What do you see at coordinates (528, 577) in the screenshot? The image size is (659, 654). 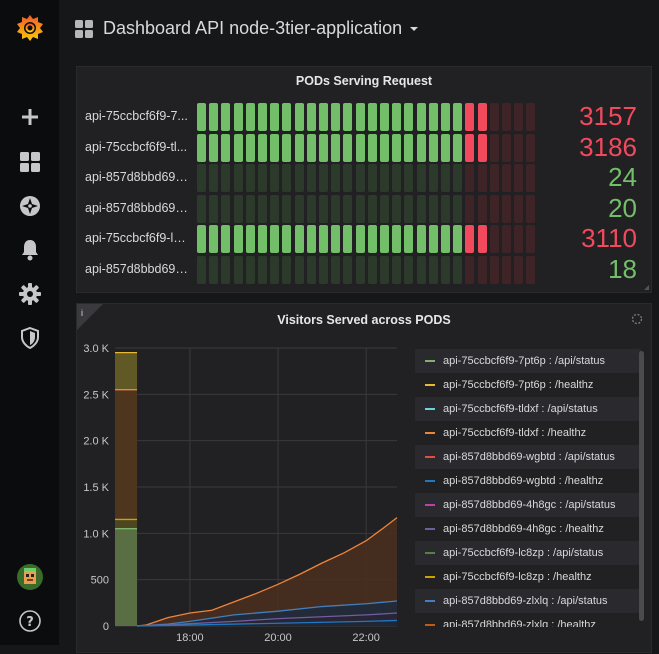 I see `legend-item: api-75ccbcf6f9-lc8zp : /healthz` at bounding box center [528, 577].